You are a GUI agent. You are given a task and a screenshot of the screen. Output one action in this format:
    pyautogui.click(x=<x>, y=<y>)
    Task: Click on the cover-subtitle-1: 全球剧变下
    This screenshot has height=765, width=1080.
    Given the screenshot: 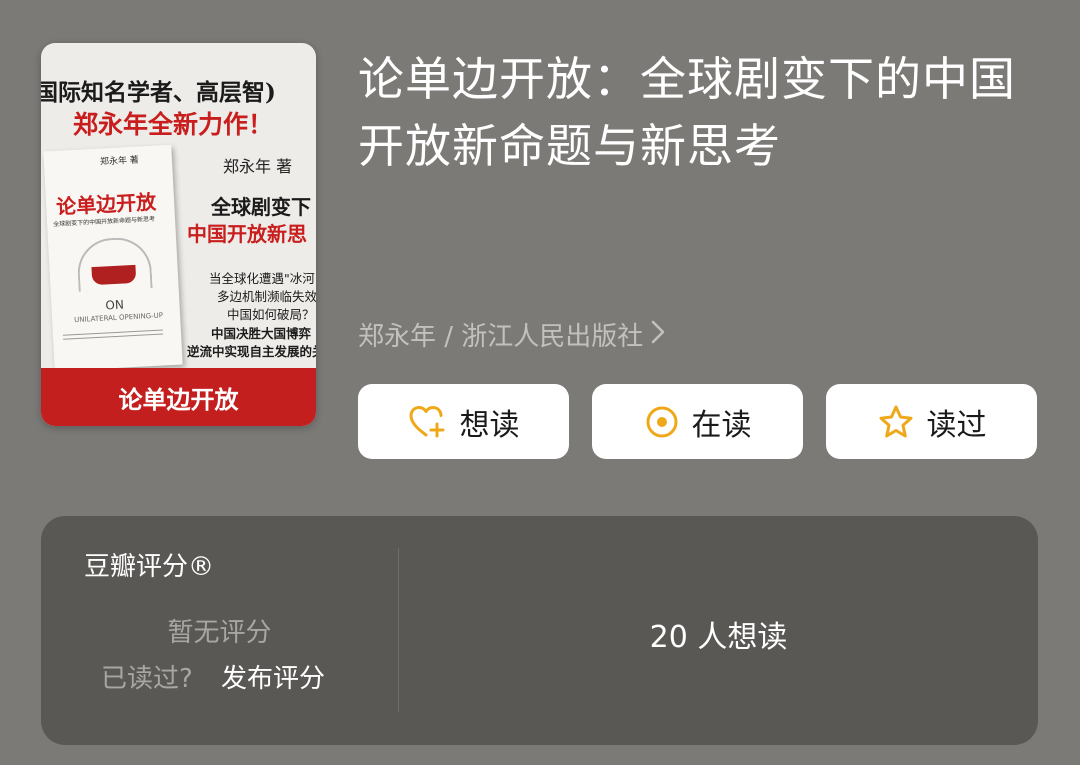 What is the action you would take?
    pyautogui.click(x=261, y=207)
    